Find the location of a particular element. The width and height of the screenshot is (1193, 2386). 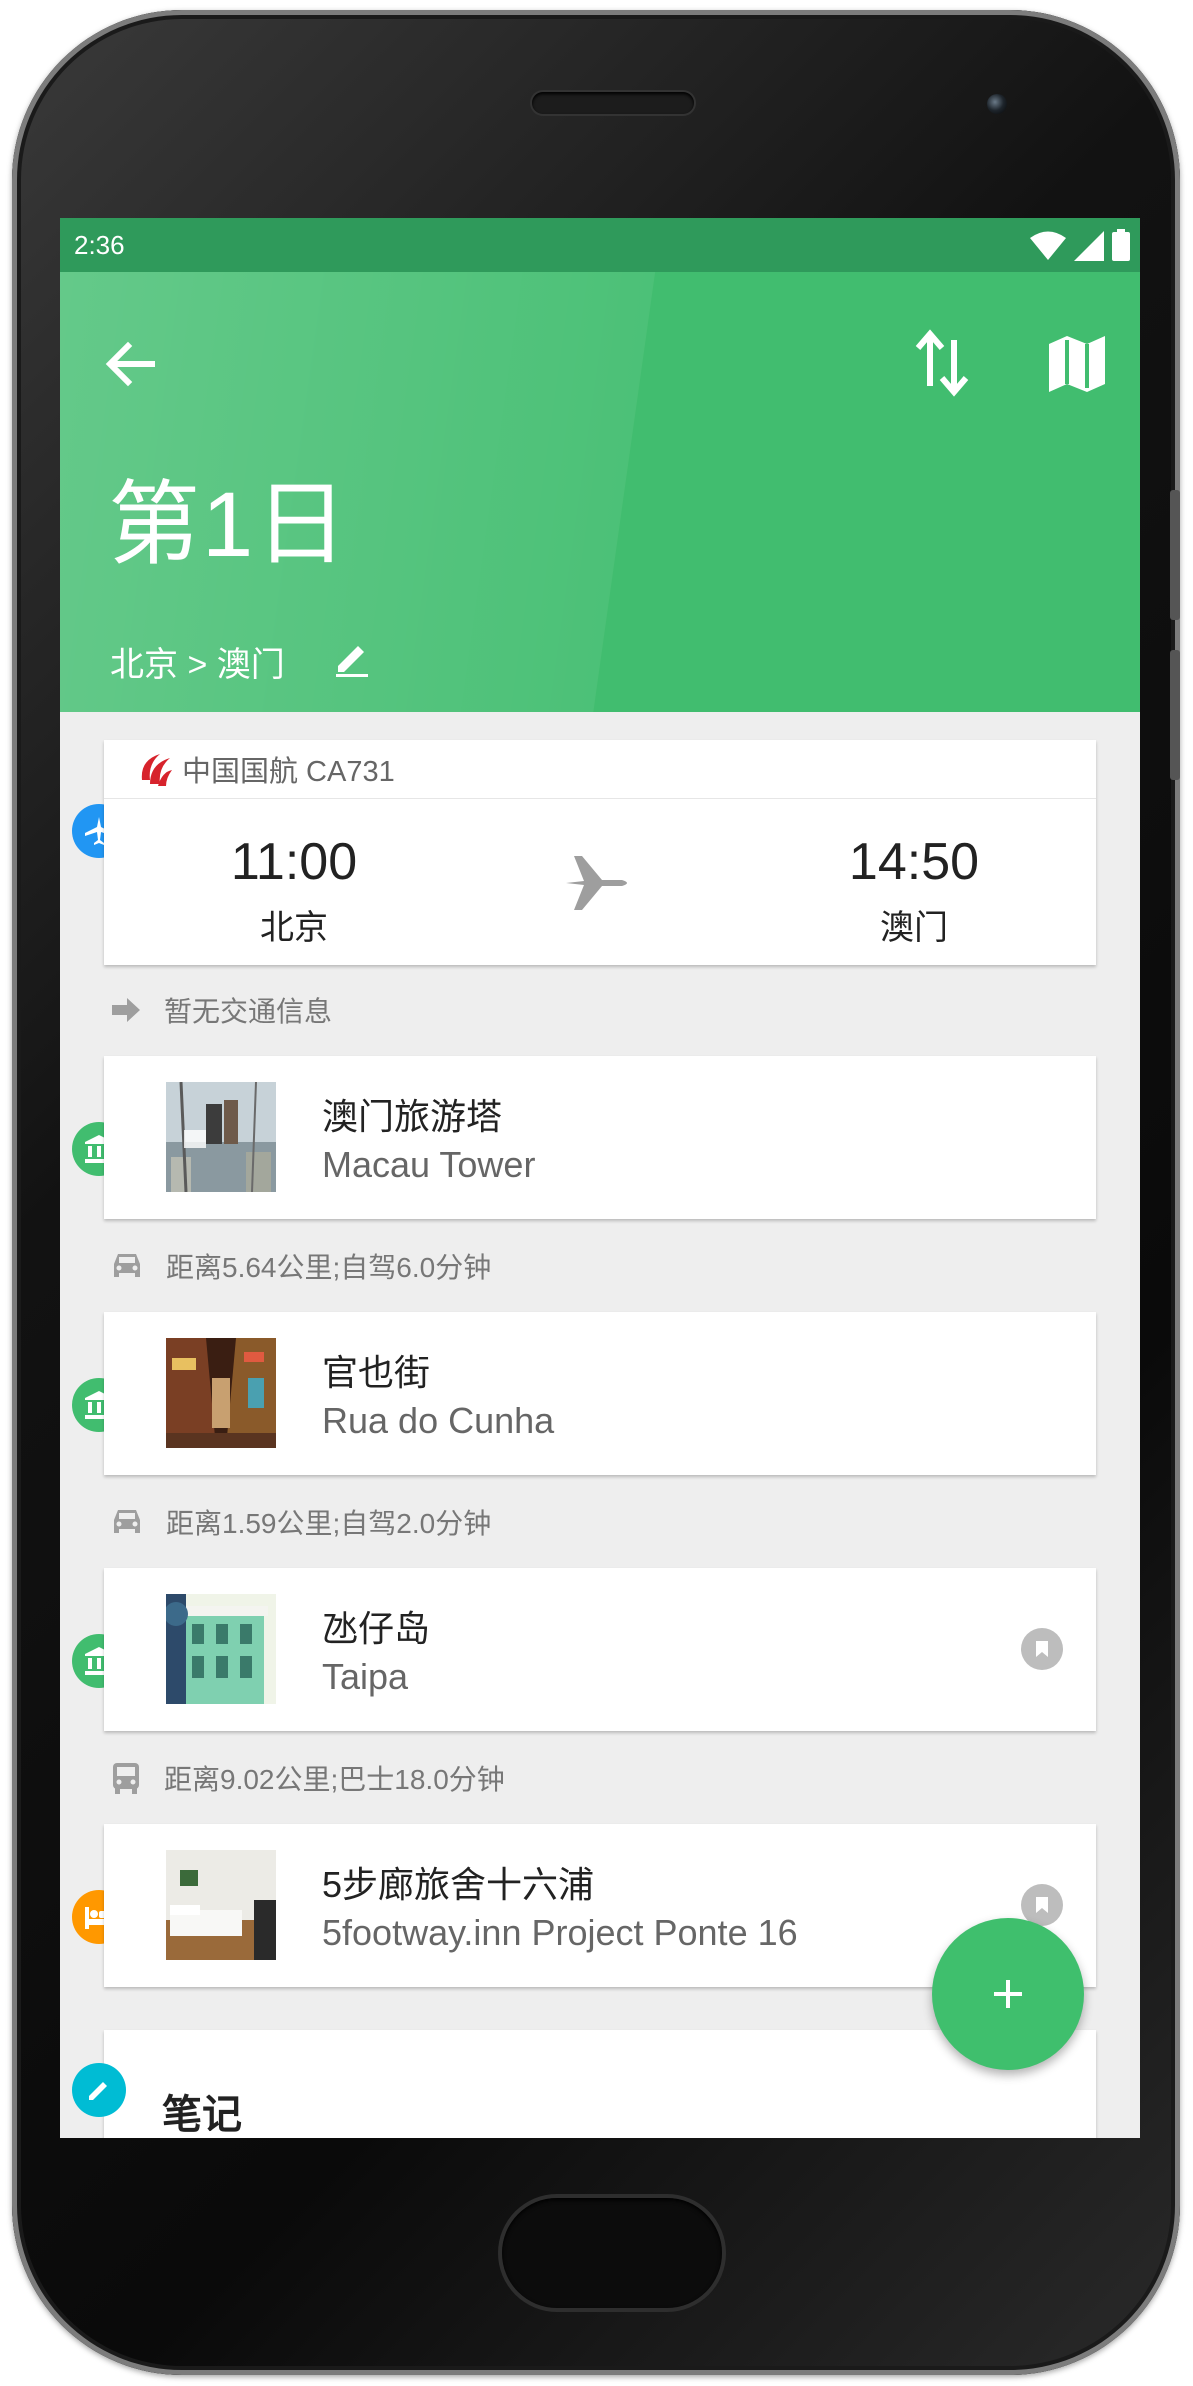

earpiece-speaker is located at coordinates (613, 103).